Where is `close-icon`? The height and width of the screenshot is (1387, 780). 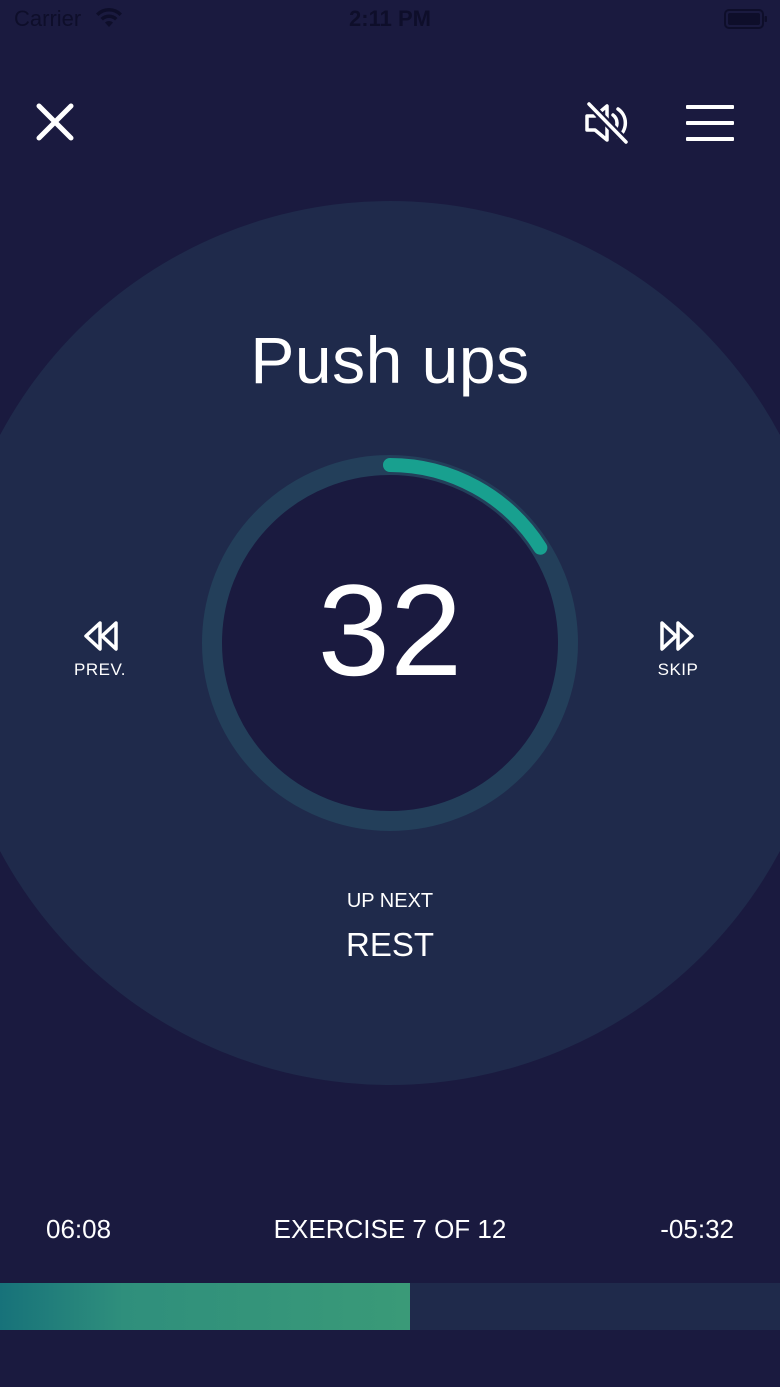 close-icon is located at coordinates (55, 122).